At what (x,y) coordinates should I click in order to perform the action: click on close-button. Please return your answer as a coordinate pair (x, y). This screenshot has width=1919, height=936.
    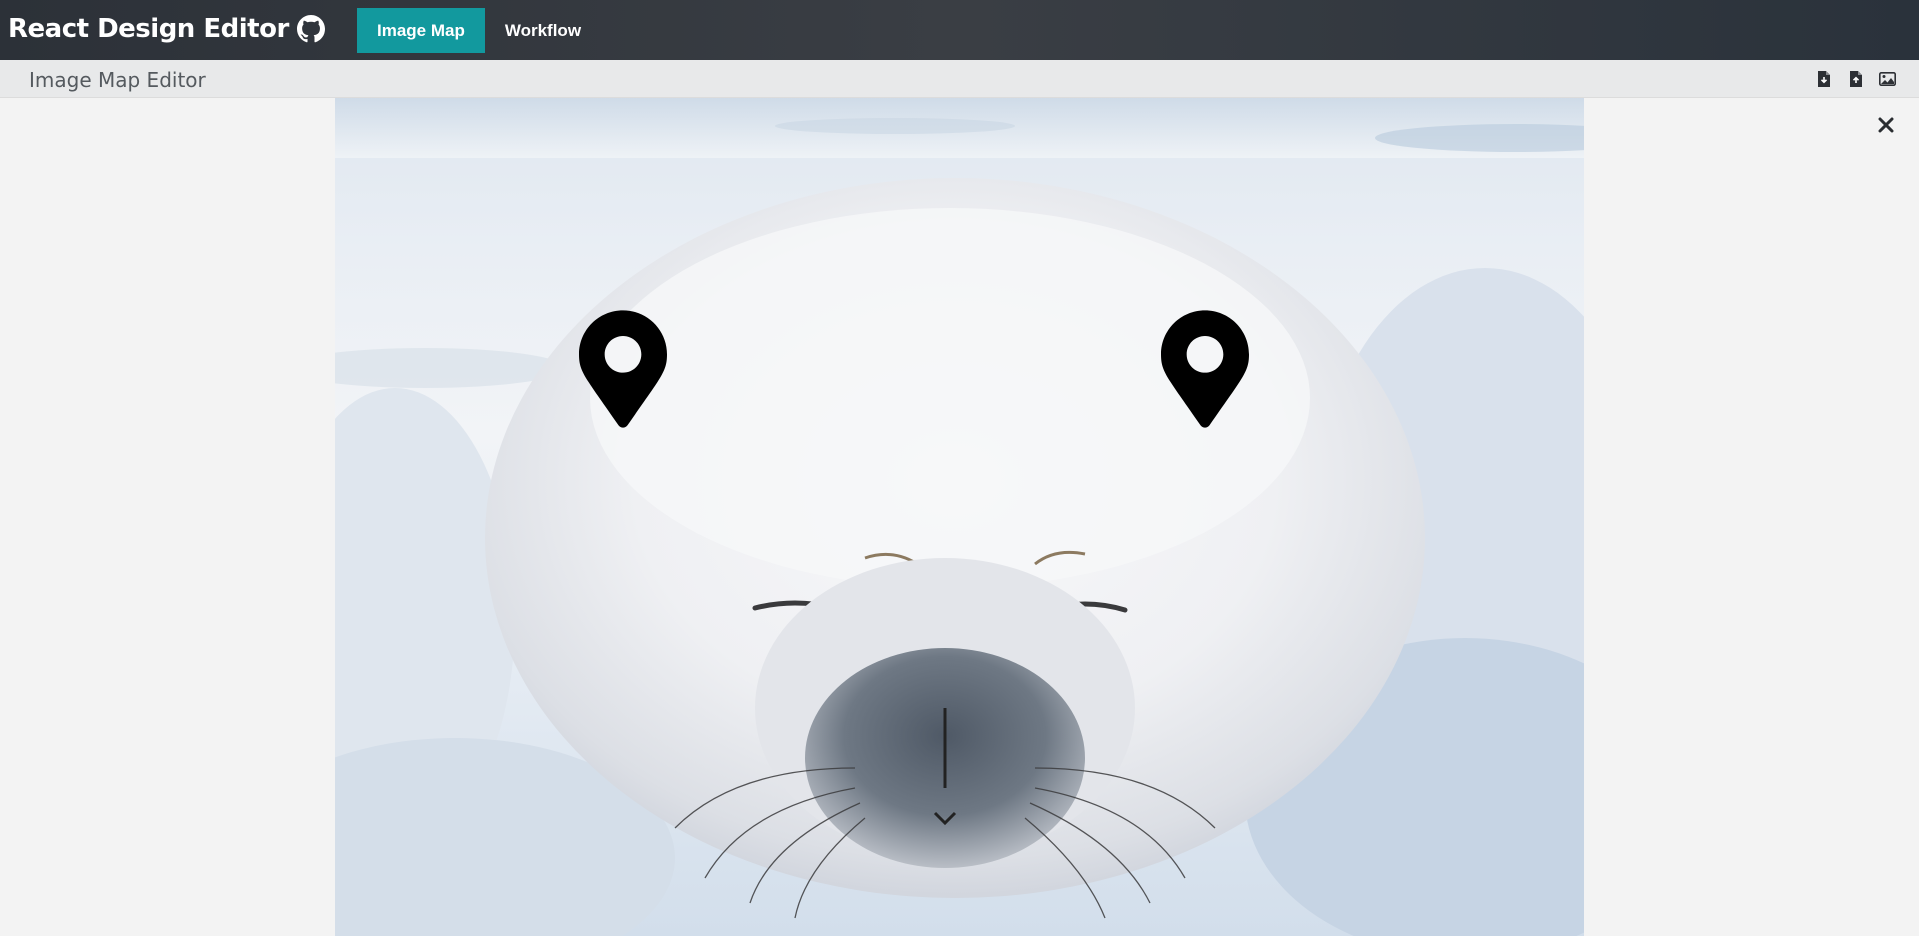
    Looking at the image, I should click on (1886, 125).